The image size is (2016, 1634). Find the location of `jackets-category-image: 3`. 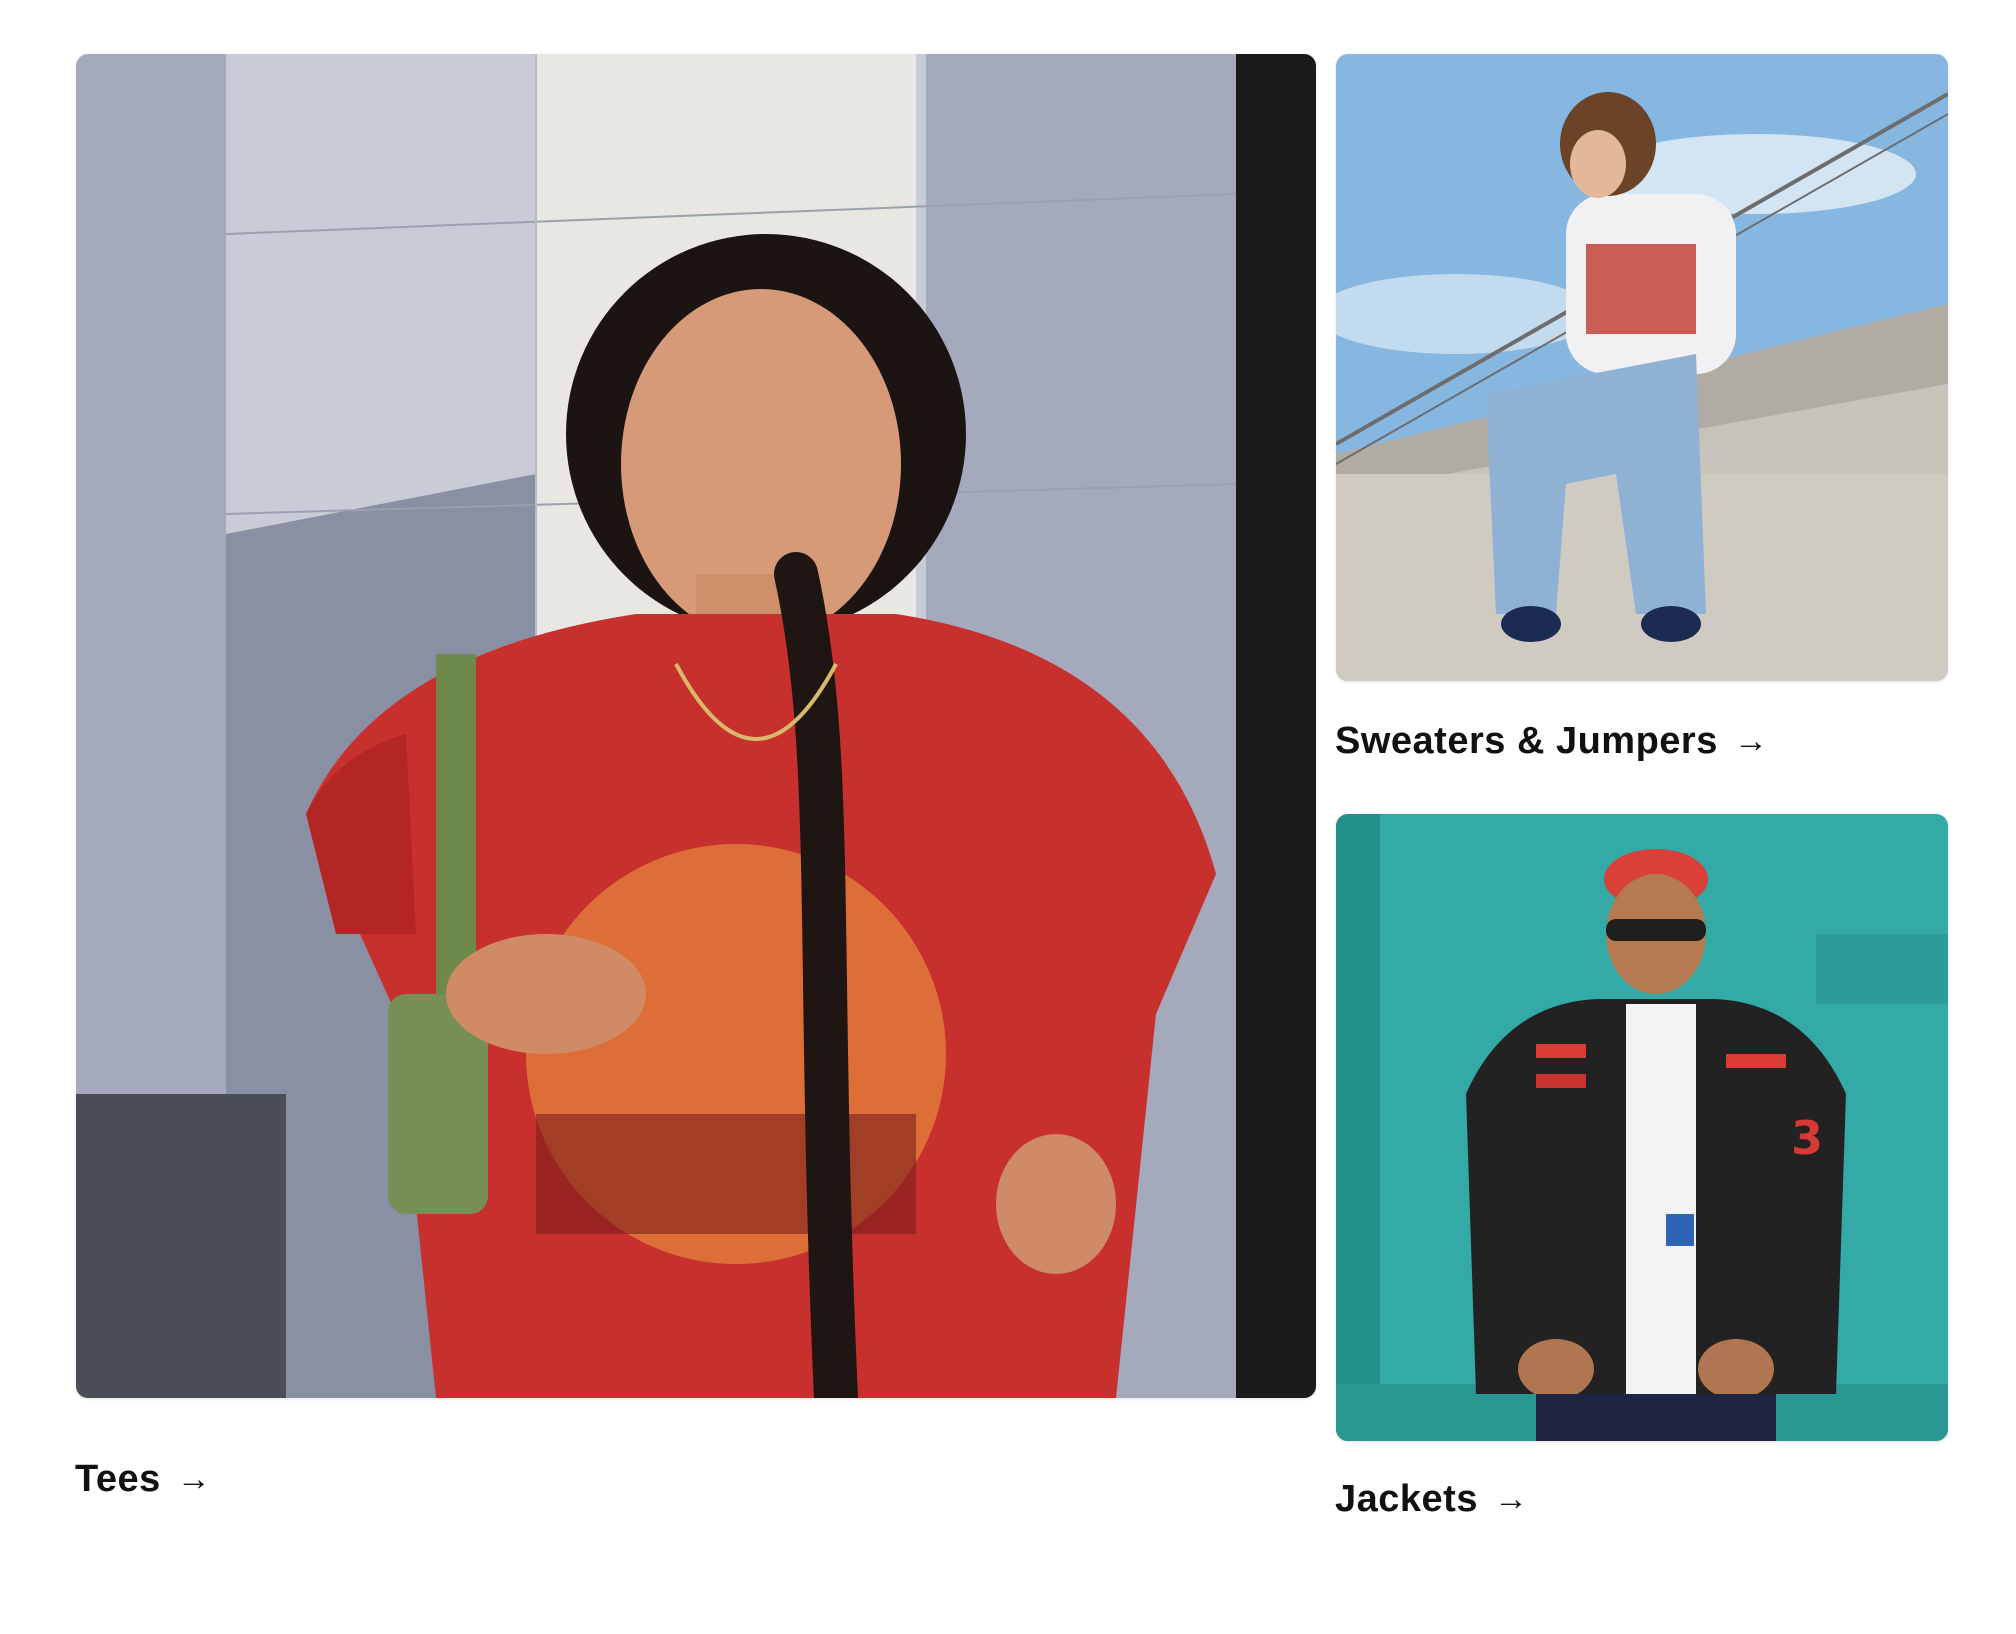

jackets-category-image: 3 is located at coordinates (1642, 1127).